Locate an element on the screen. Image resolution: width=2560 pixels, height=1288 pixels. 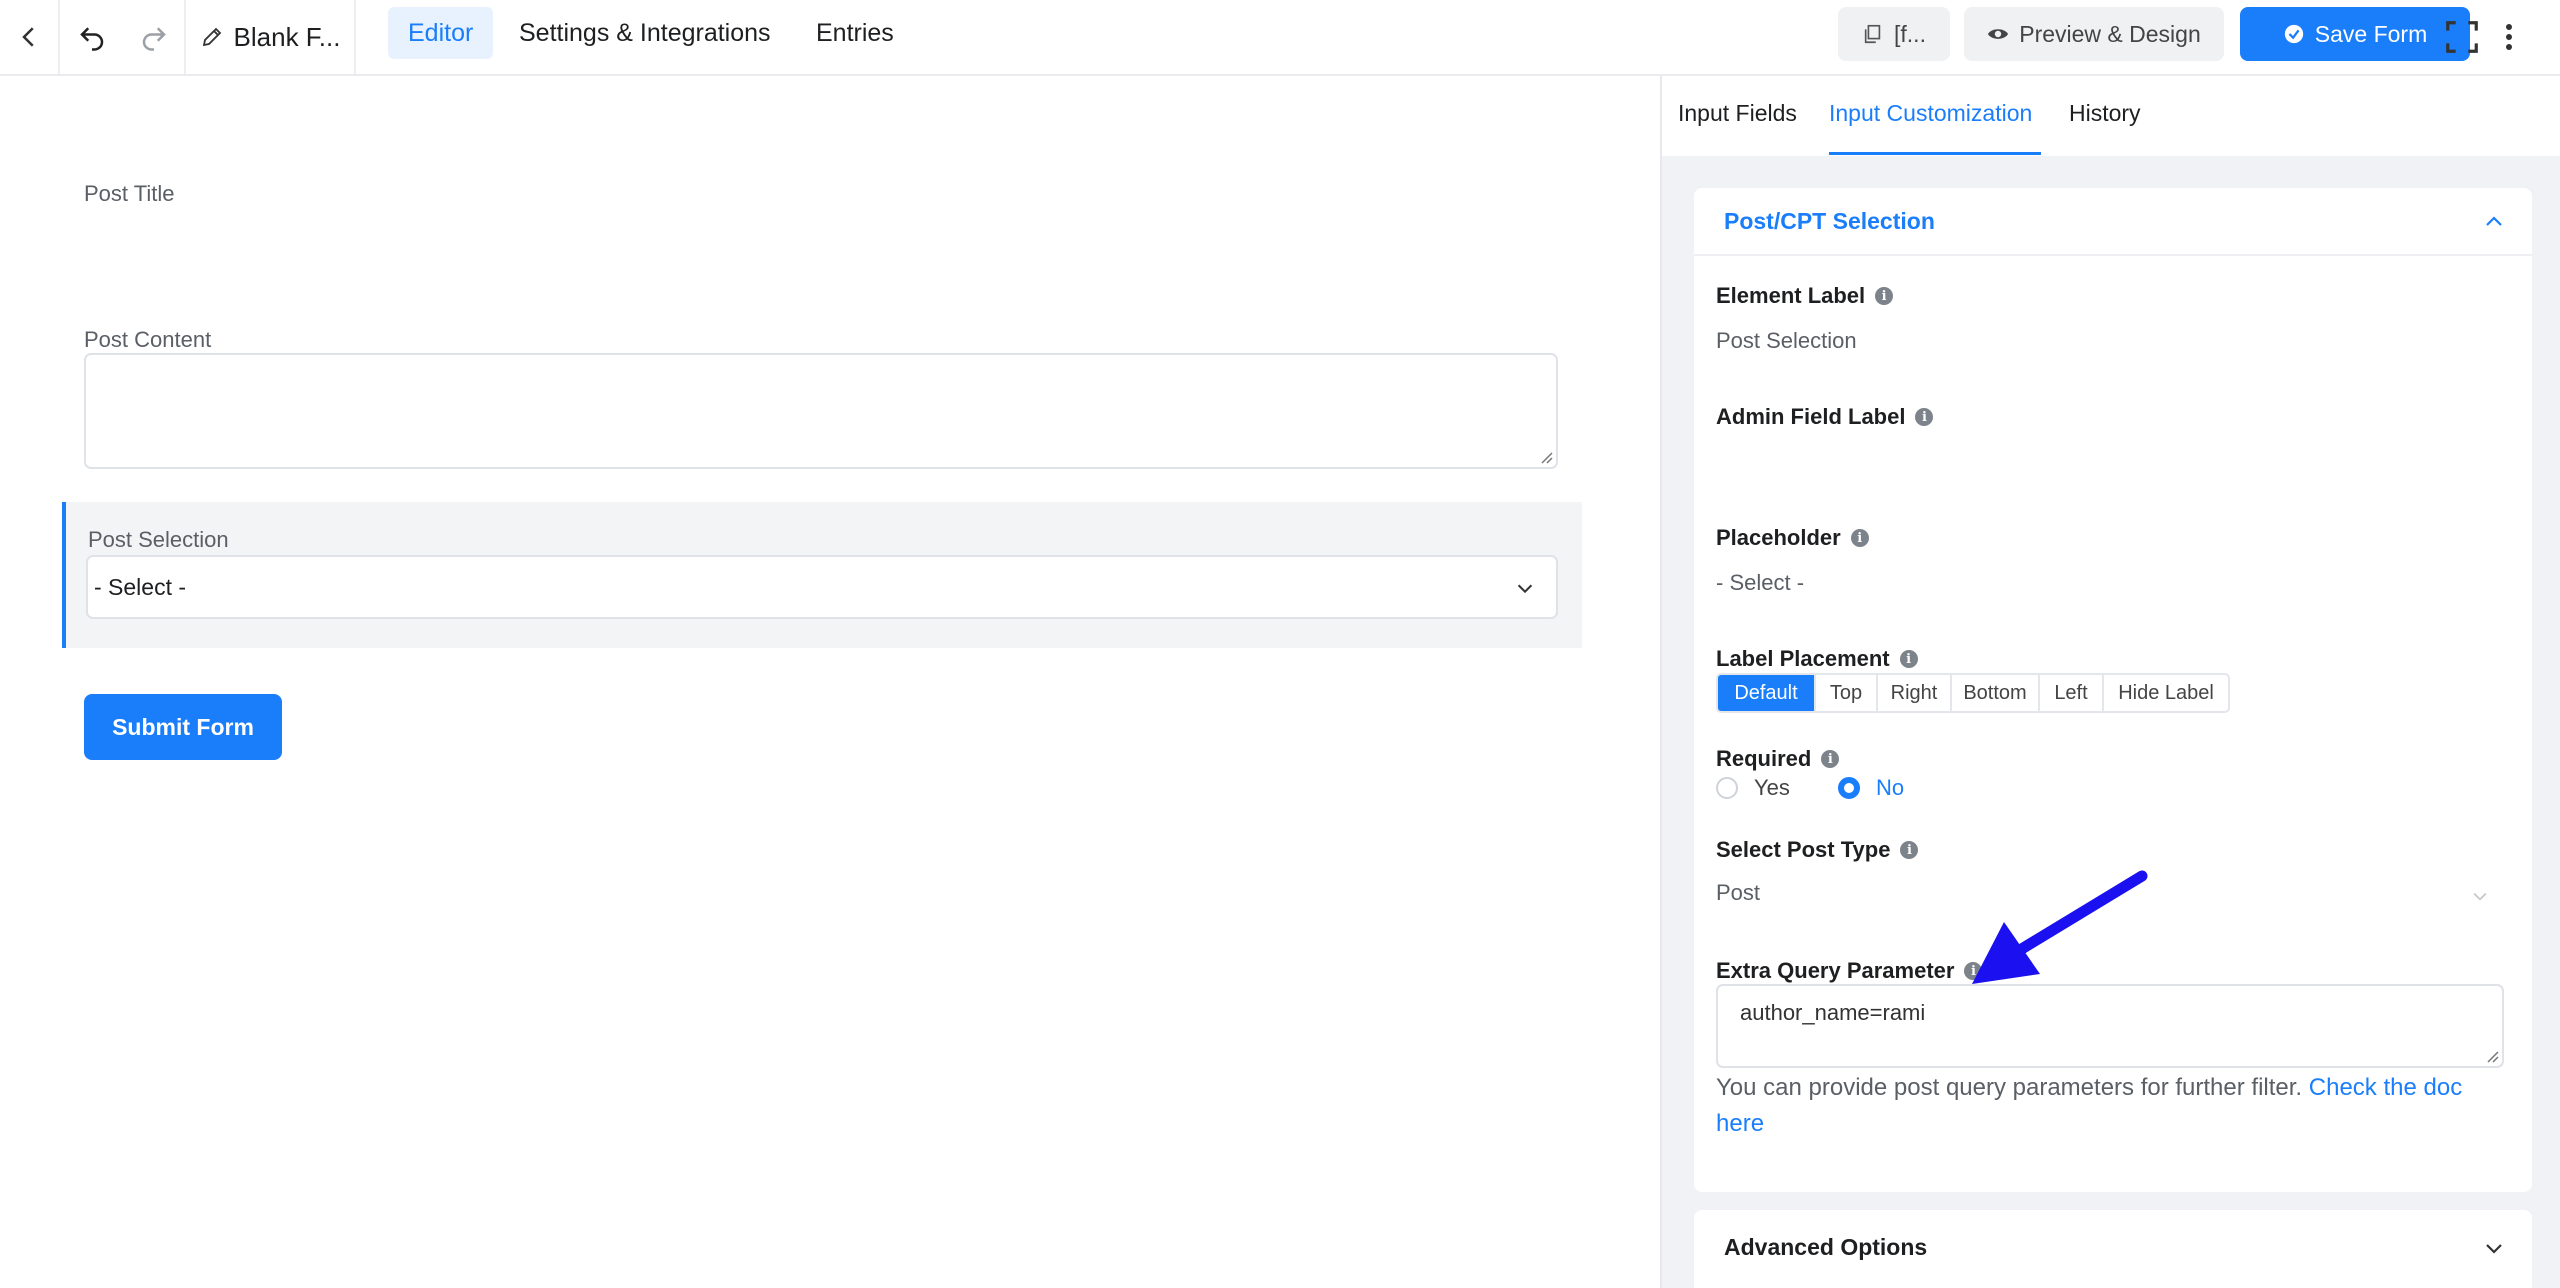
placeholder-heading: Placeholder i is located at coordinates (1792, 538).